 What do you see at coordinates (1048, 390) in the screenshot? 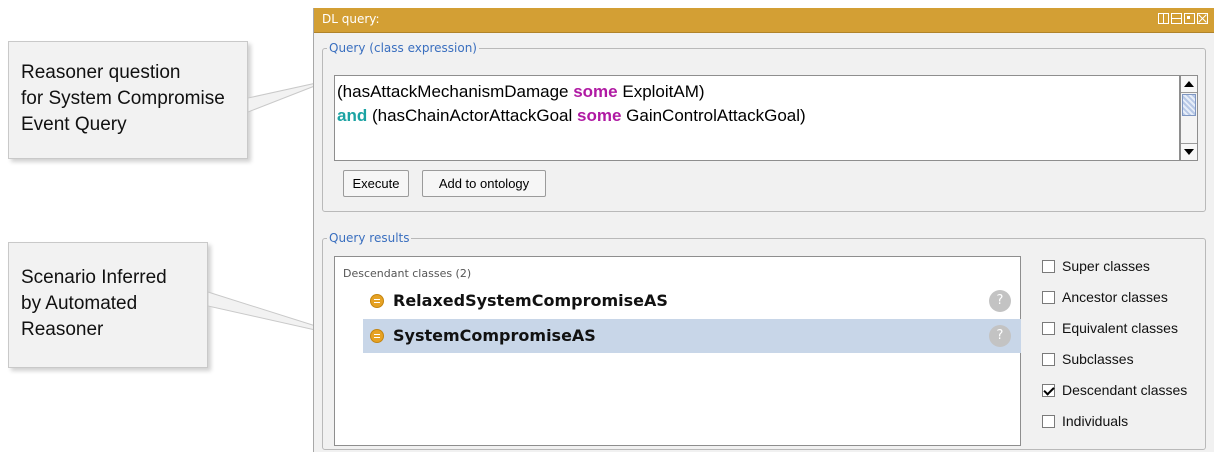
I see `checkbox-checked` at bounding box center [1048, 390].